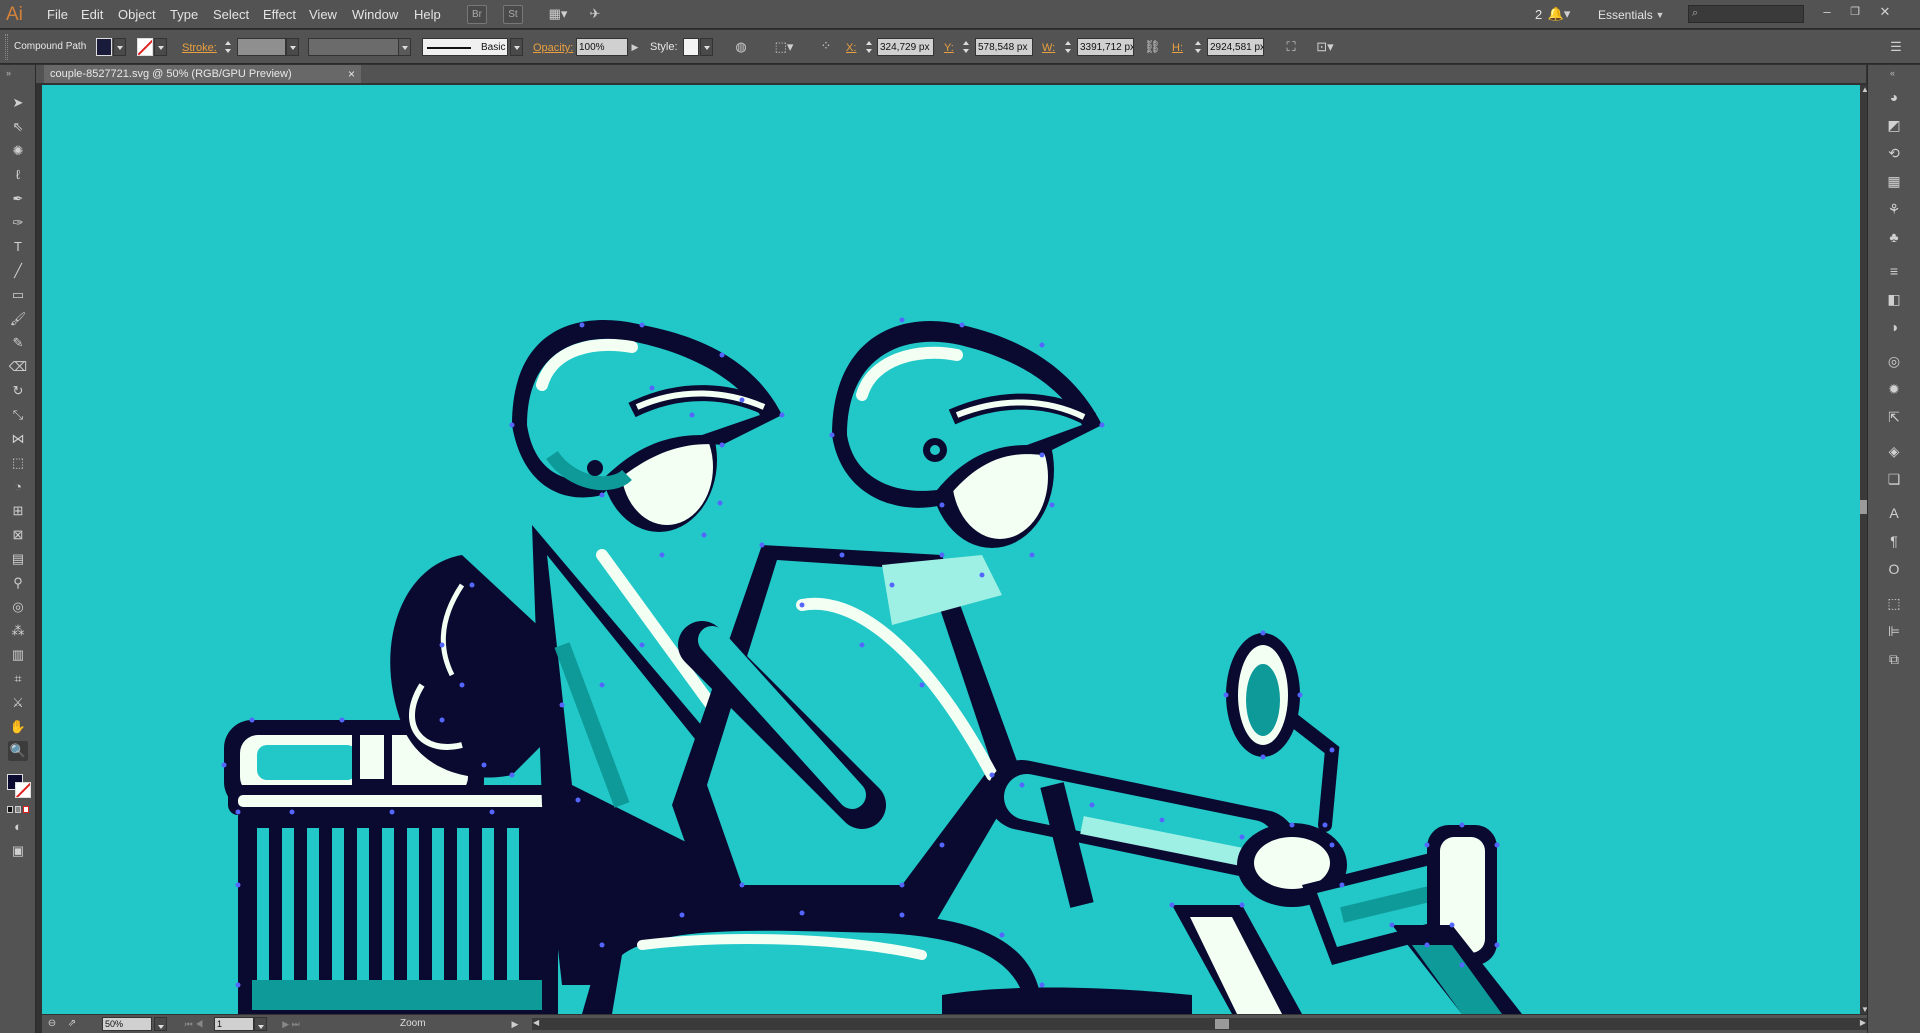 This screenshot has width=1920, height=1033. I want to click on x-field: 324,729 px, so click(905, 47).